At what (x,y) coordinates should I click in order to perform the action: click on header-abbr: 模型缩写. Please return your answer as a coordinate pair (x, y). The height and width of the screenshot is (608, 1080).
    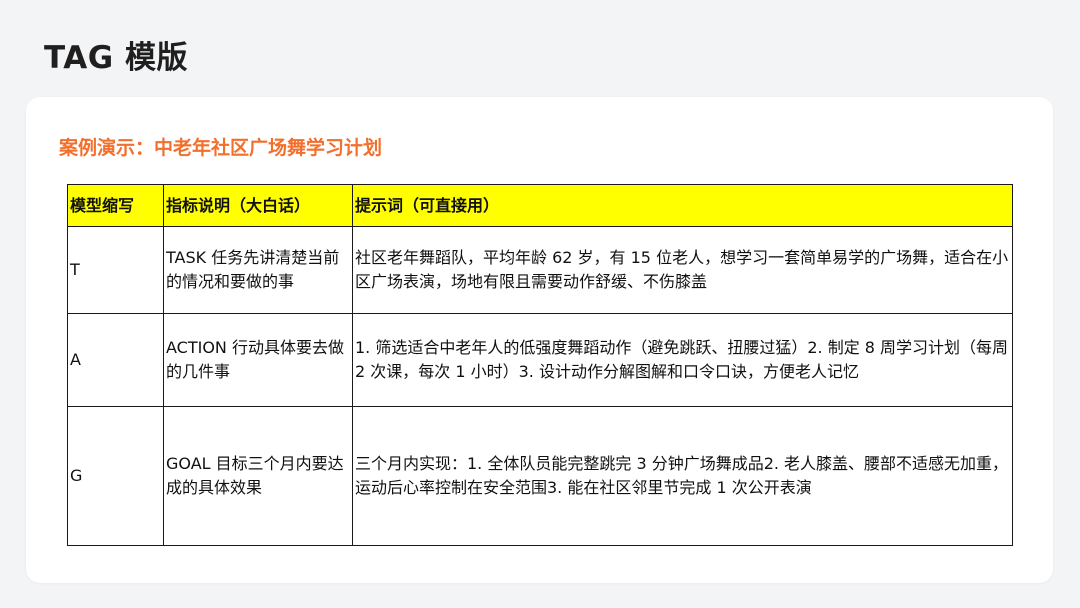
    Looking at the image, I should click on (115, 205).